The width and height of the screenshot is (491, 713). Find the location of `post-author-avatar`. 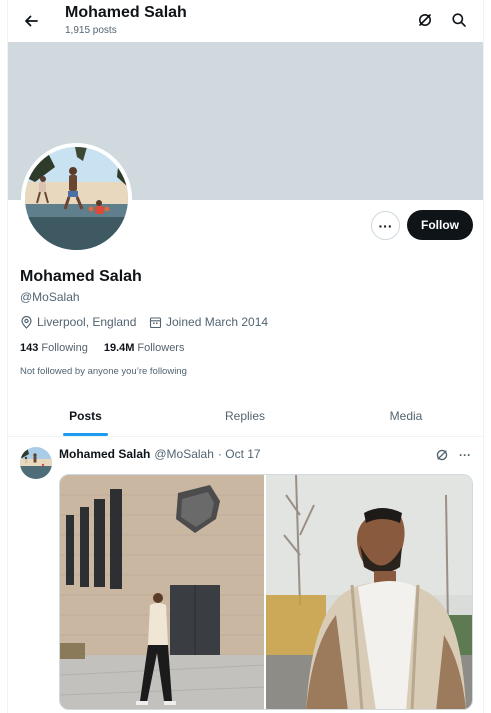

post-author-avatar is located at coordinates (36, 463).